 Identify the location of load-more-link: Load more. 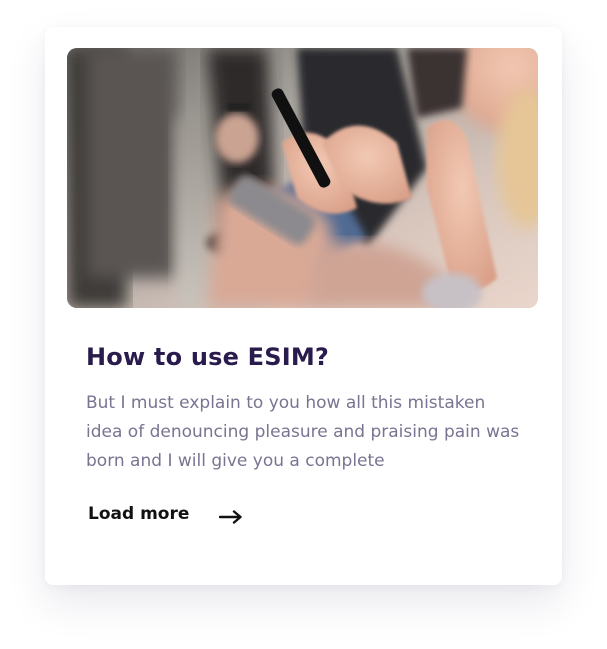
(165, 514).